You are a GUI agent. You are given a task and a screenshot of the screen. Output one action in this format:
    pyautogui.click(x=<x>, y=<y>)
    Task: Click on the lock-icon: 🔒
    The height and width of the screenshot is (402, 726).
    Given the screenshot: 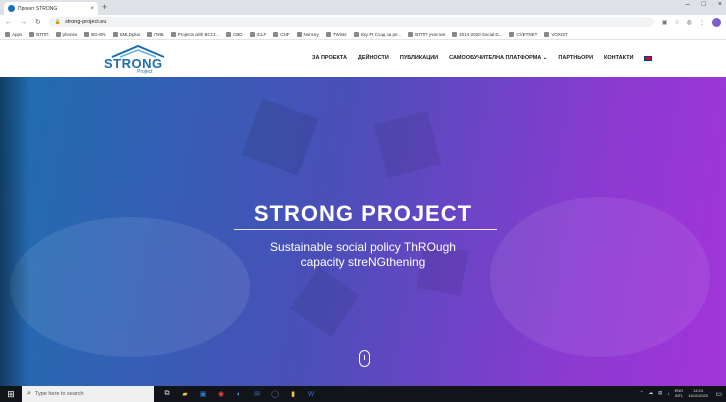 What is the action you would take?
    pyautogui.click(x=58, y=22)
    